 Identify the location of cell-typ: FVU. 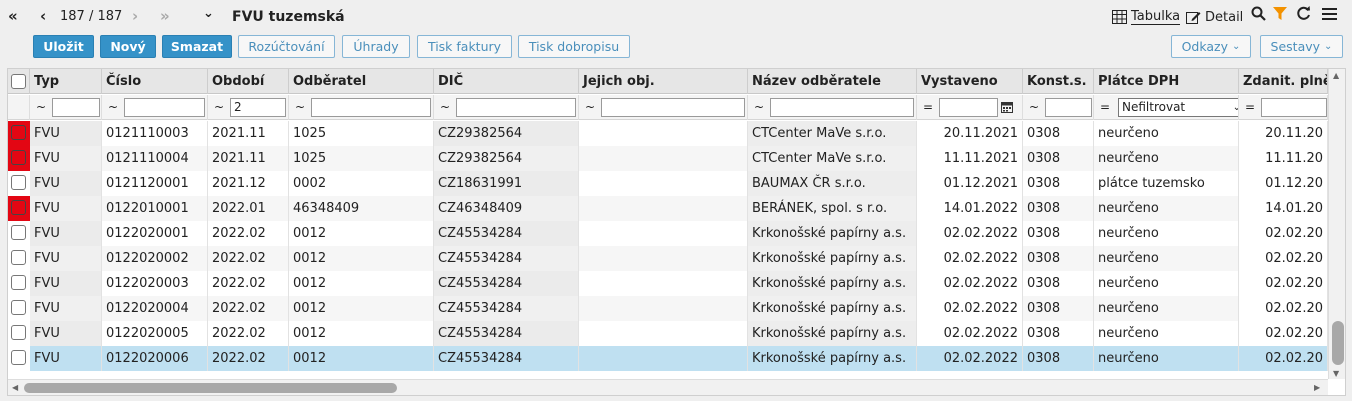
(66, 158).